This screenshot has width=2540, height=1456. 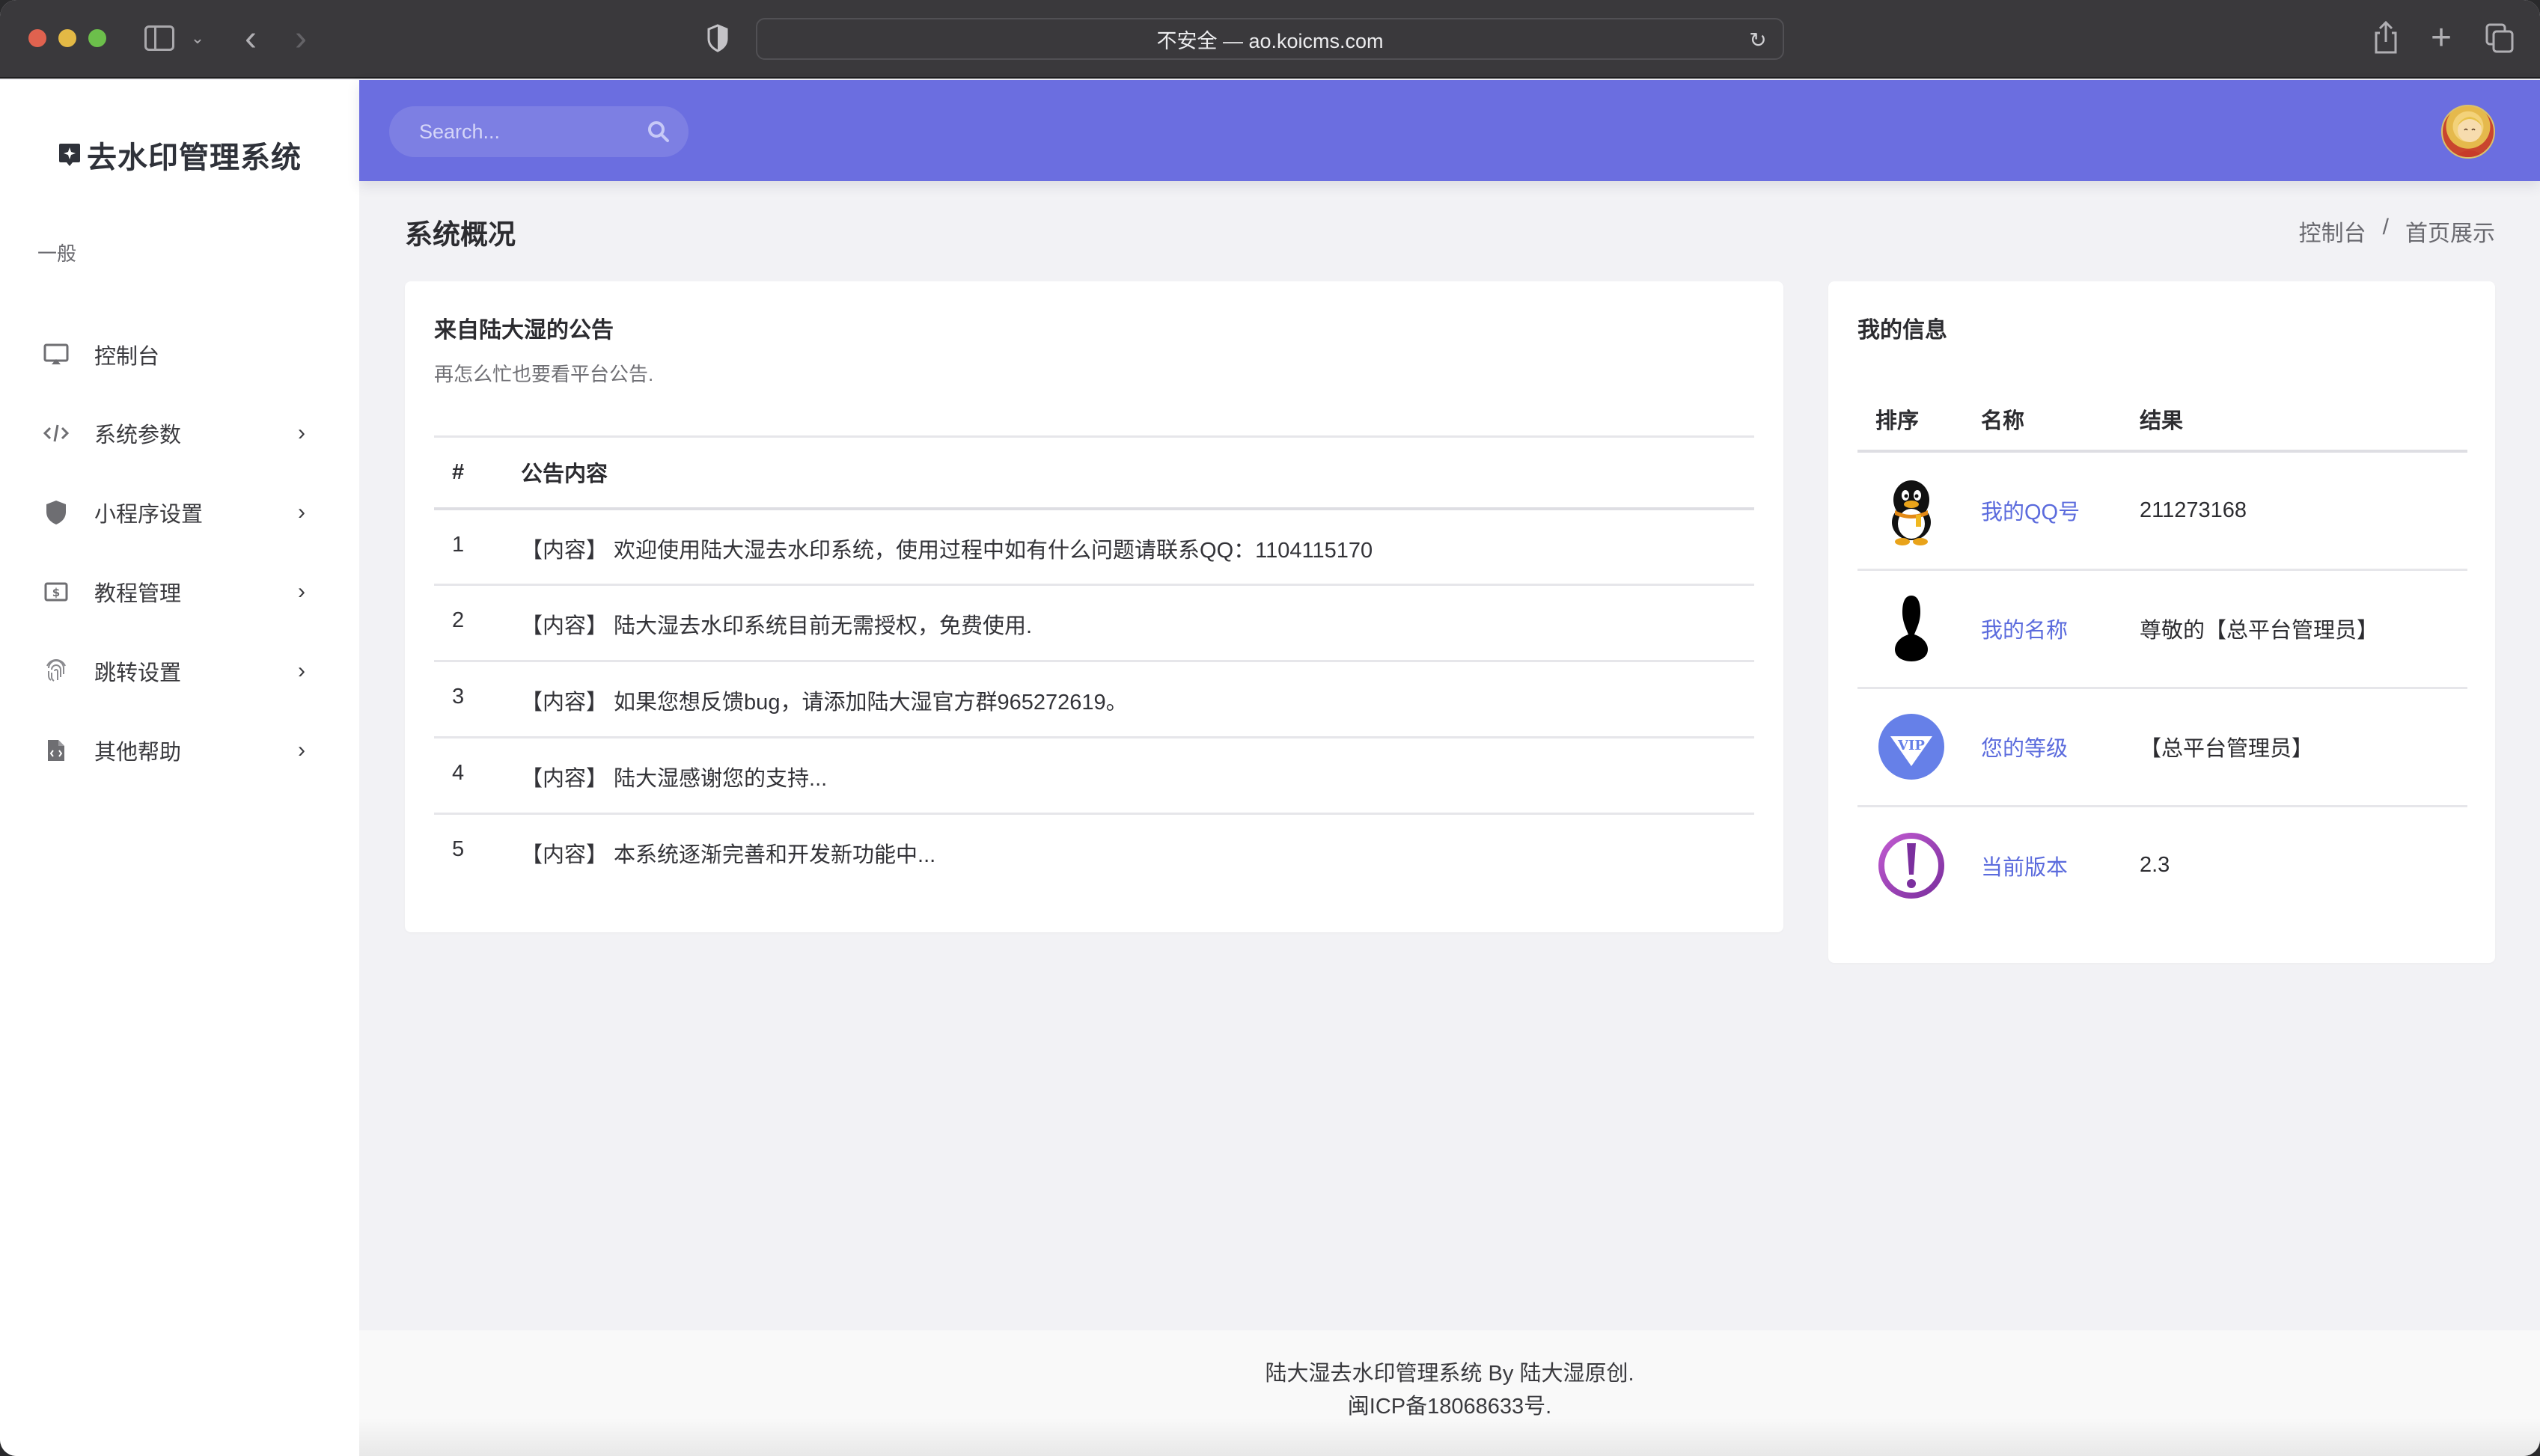 I want to click on column-header-result: 结果, so click(x=2303, y=420).